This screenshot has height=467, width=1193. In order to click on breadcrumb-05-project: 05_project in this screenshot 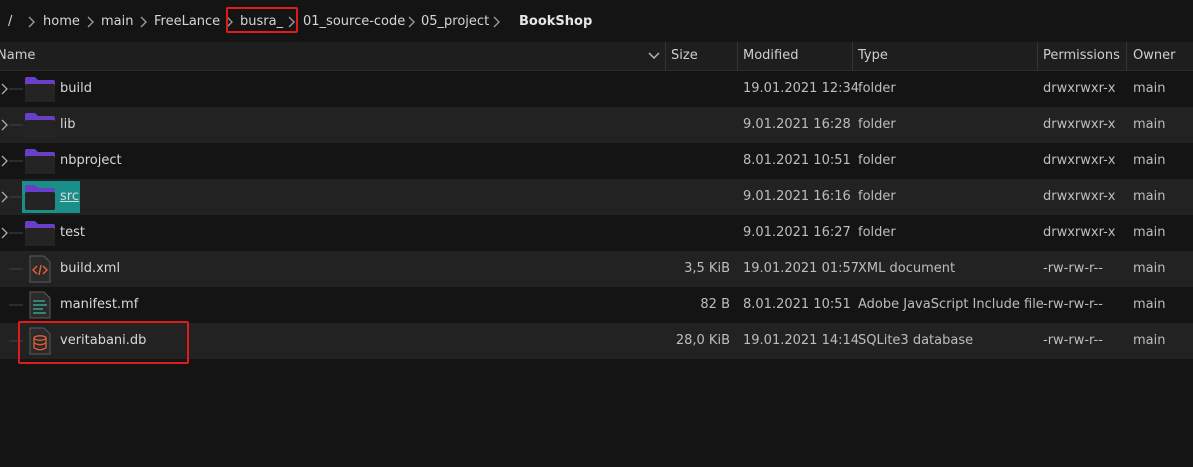, I will do `click(455, 22)`.